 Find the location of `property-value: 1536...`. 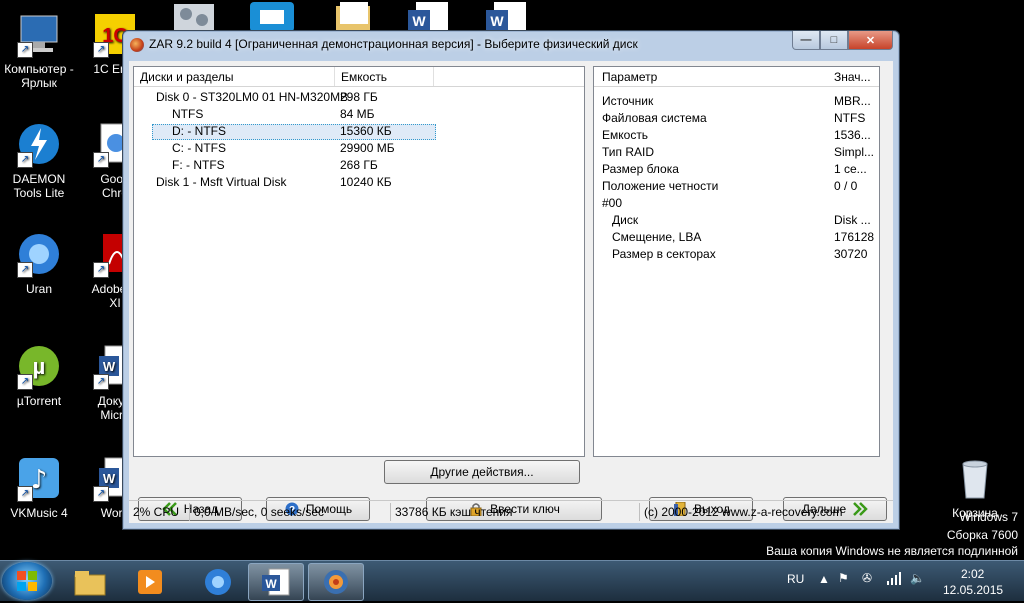

property-value: 1536... is located at coordinates (852, 135).